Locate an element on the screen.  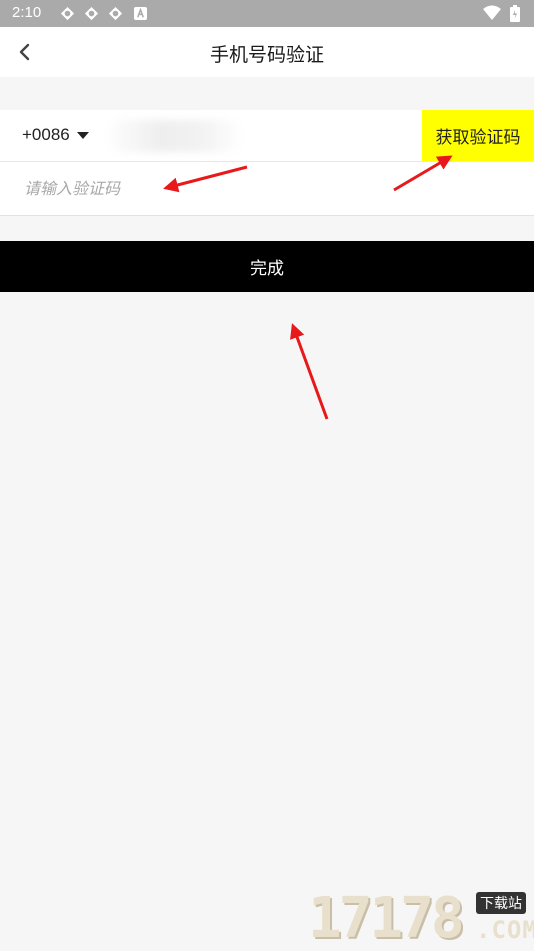
get-verification-code-button: 获取验证码 is located at coordinates (478, 135).